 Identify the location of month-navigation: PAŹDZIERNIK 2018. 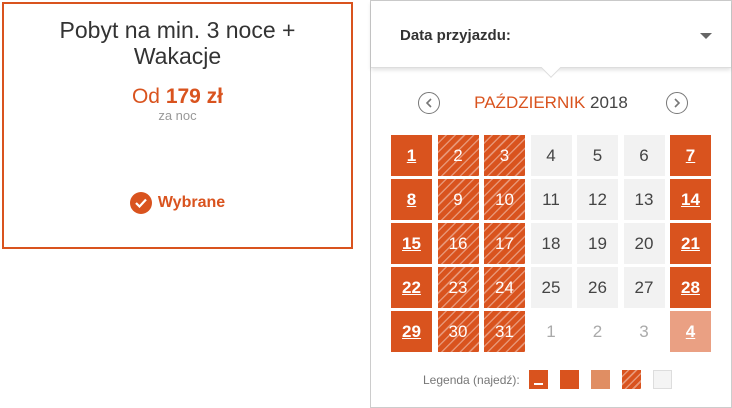
(551, 104).